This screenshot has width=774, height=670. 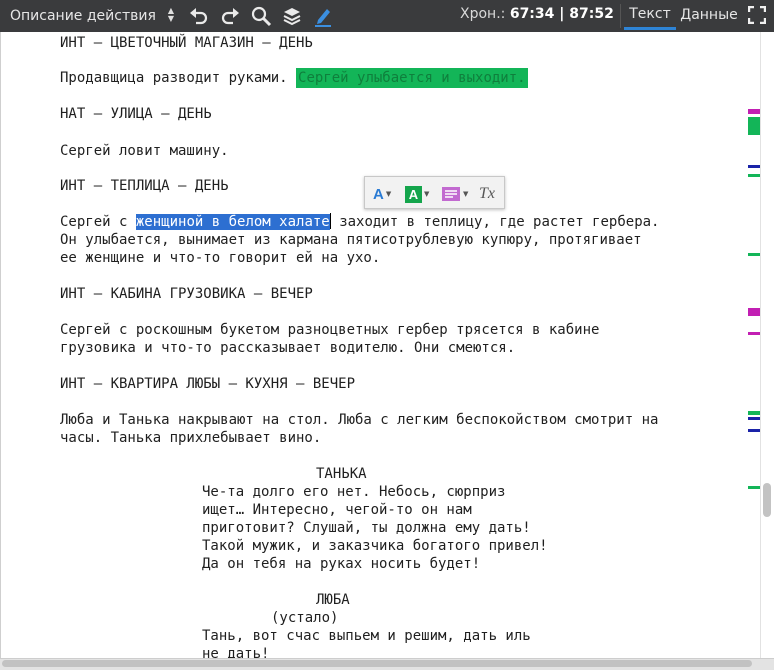 I want to click on block-type-select: Описание действия ▲ ▼, so click(x=91, y=15).